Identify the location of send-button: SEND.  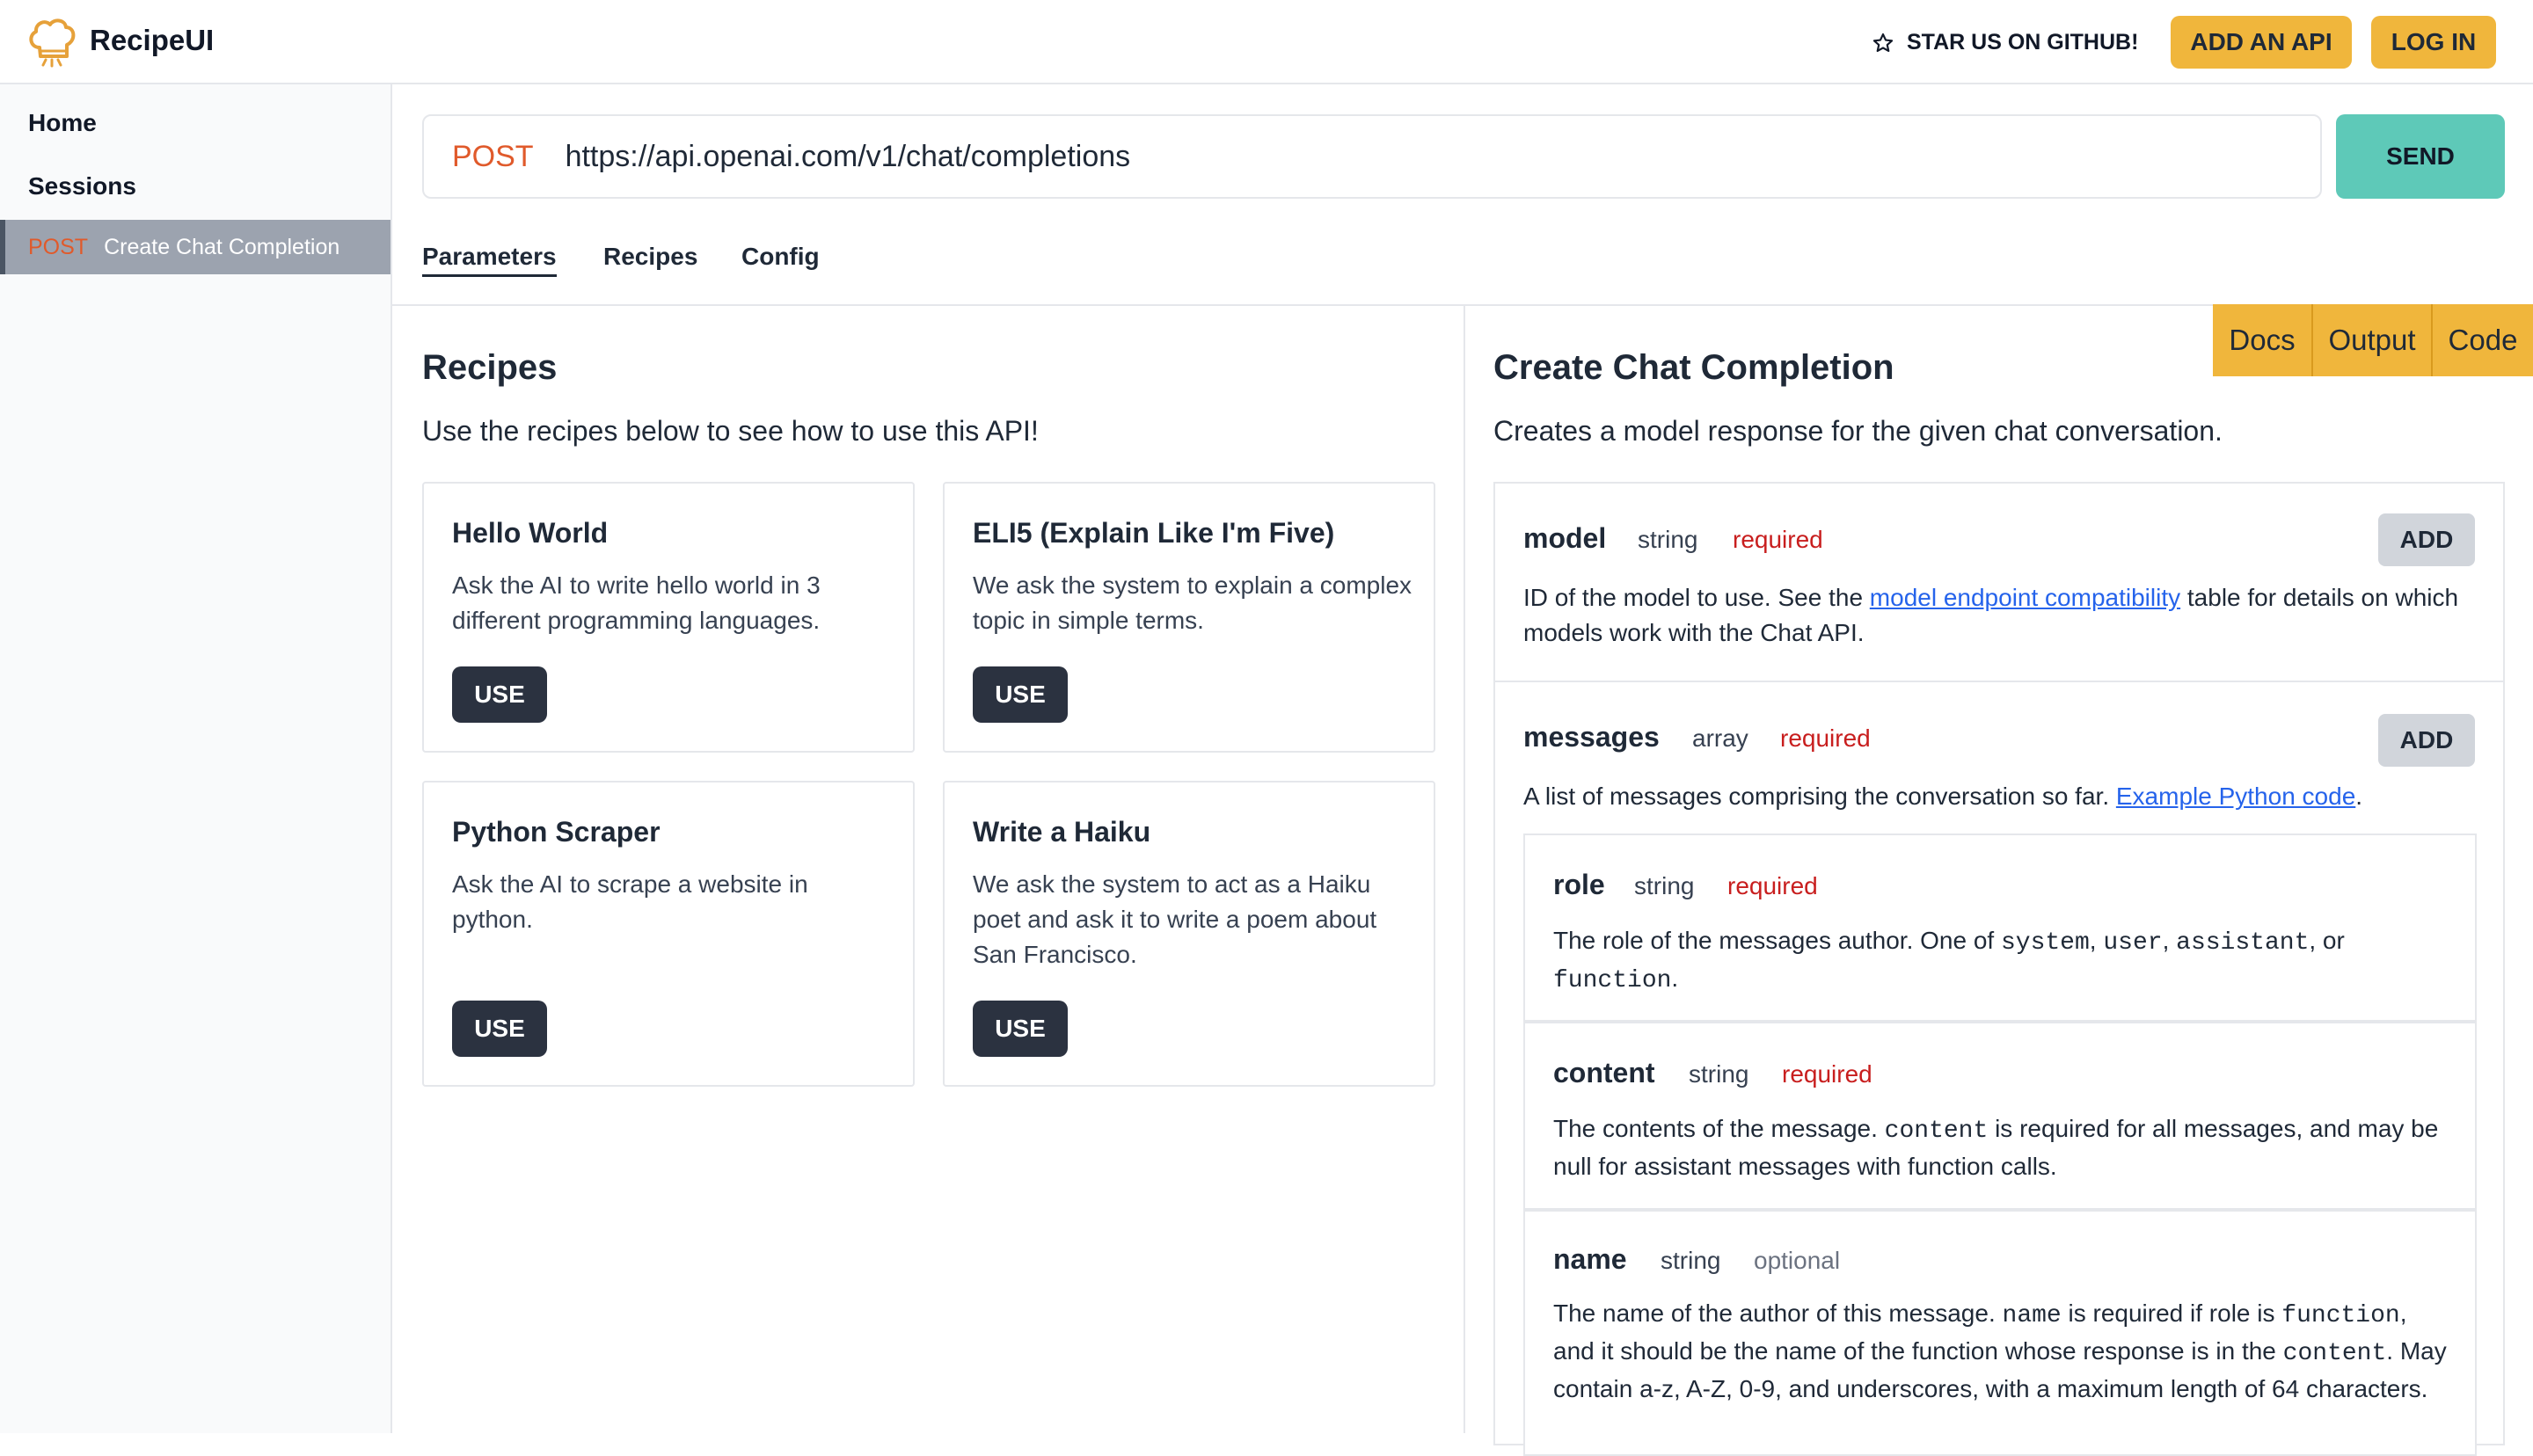
(2420, 156).